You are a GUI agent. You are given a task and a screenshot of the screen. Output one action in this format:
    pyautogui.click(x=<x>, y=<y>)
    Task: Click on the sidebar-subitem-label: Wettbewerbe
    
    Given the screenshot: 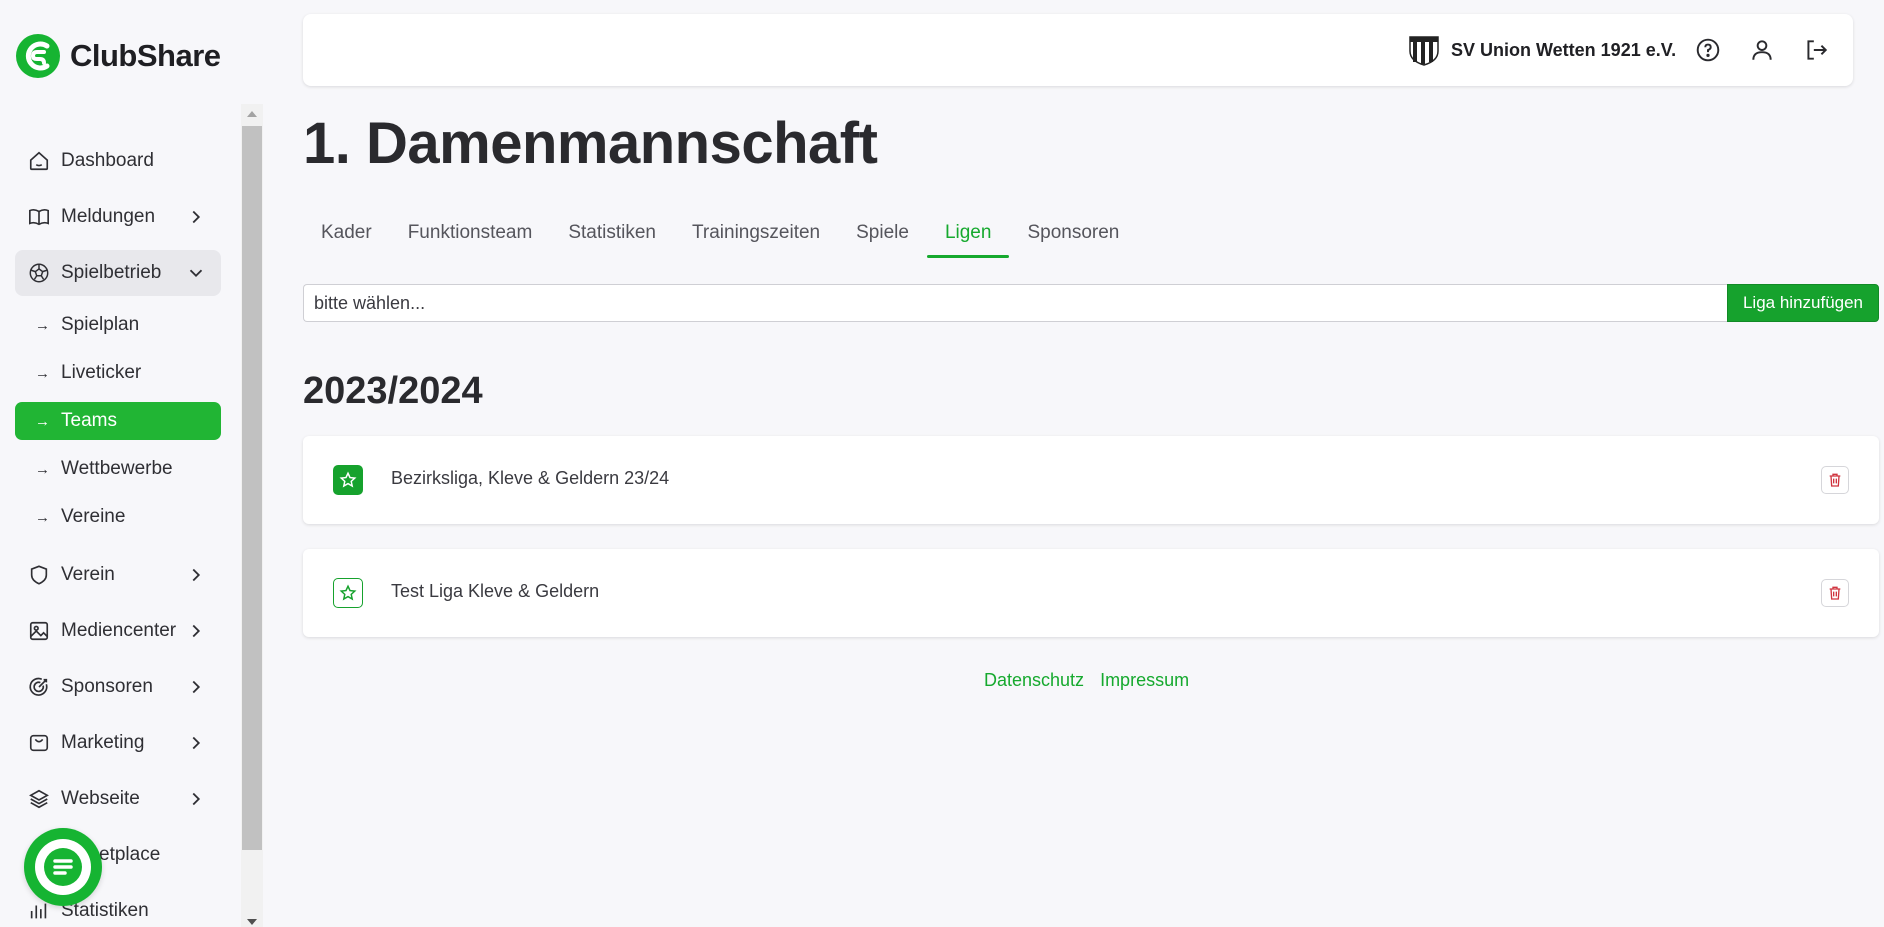 What is the action you would take?
    pyautogui.click(x=117, y=468)
    